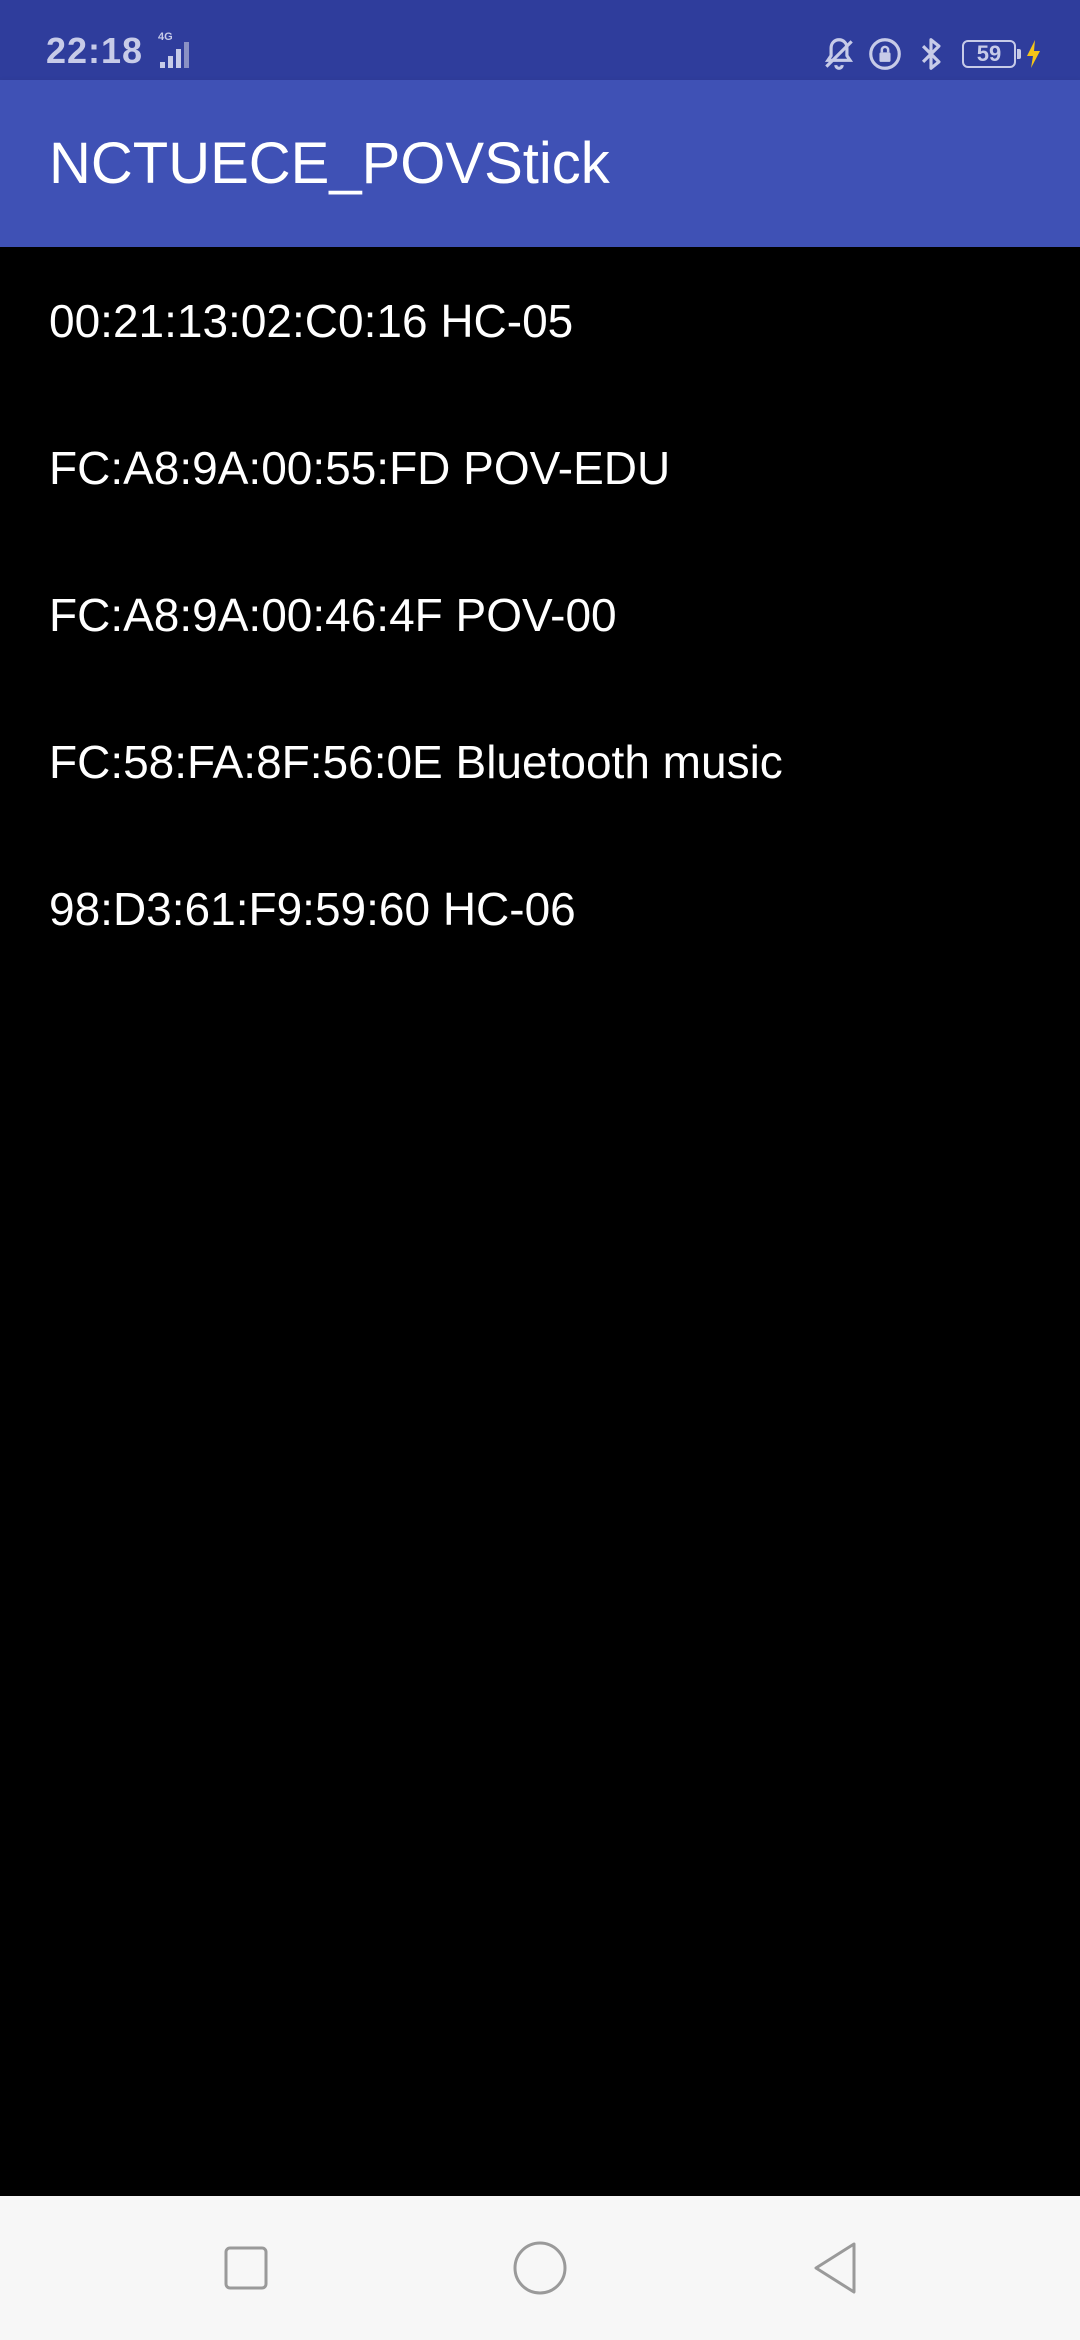  I want to click on network-type-label: 4G, so click(165, 37).